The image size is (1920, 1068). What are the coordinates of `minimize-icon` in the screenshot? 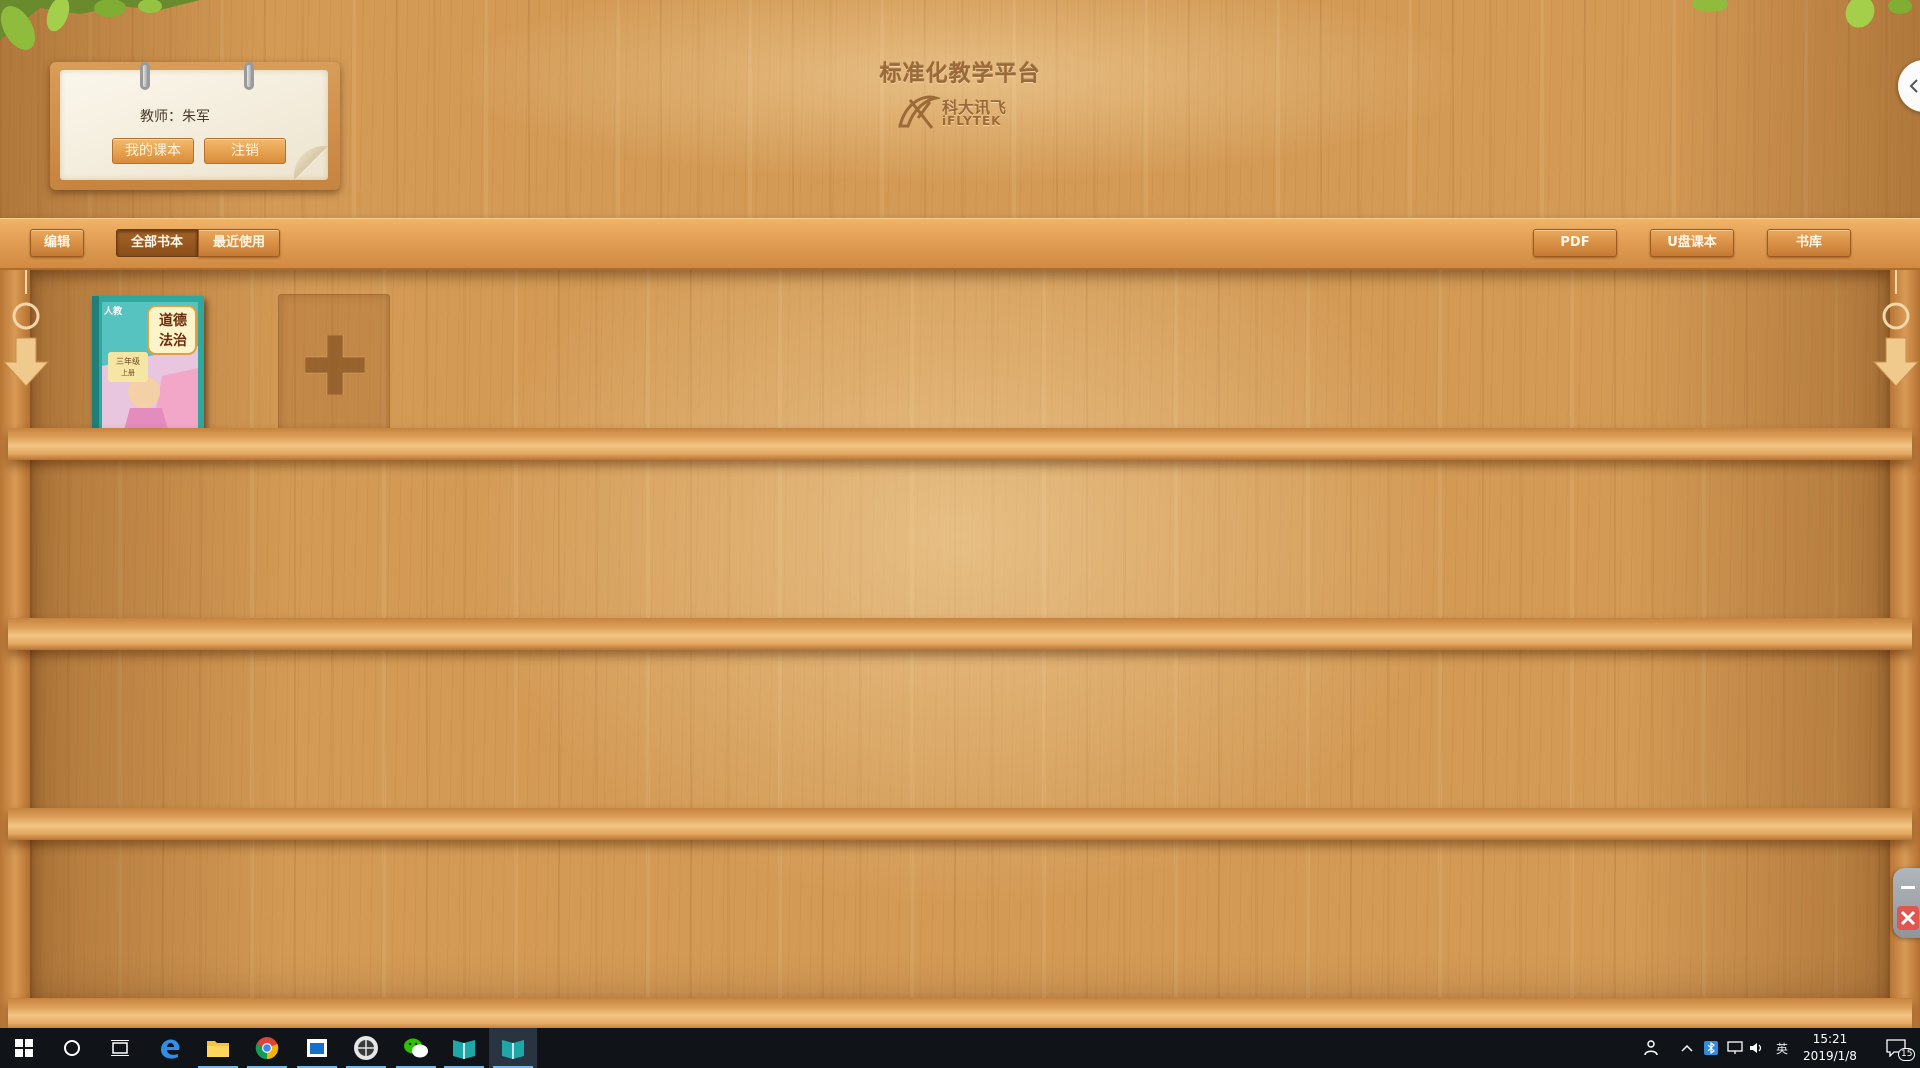 It's located at (1908, 887).